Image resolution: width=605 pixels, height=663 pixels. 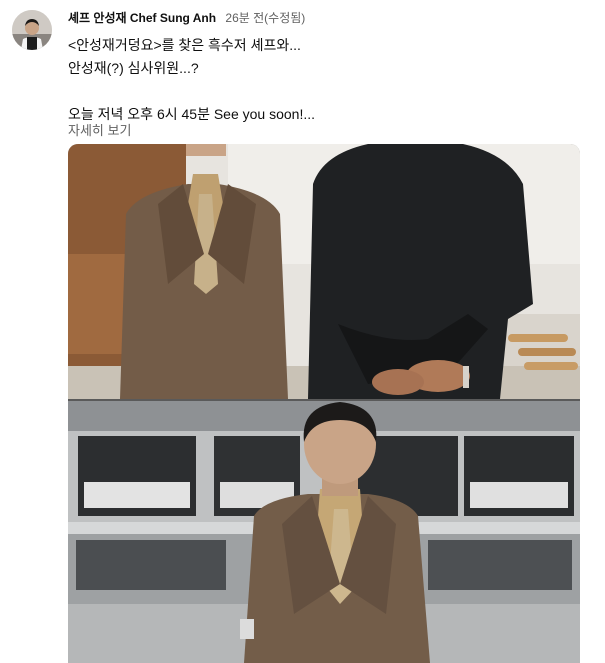 I want to click on post-text-line, so click(x=191, y=91).